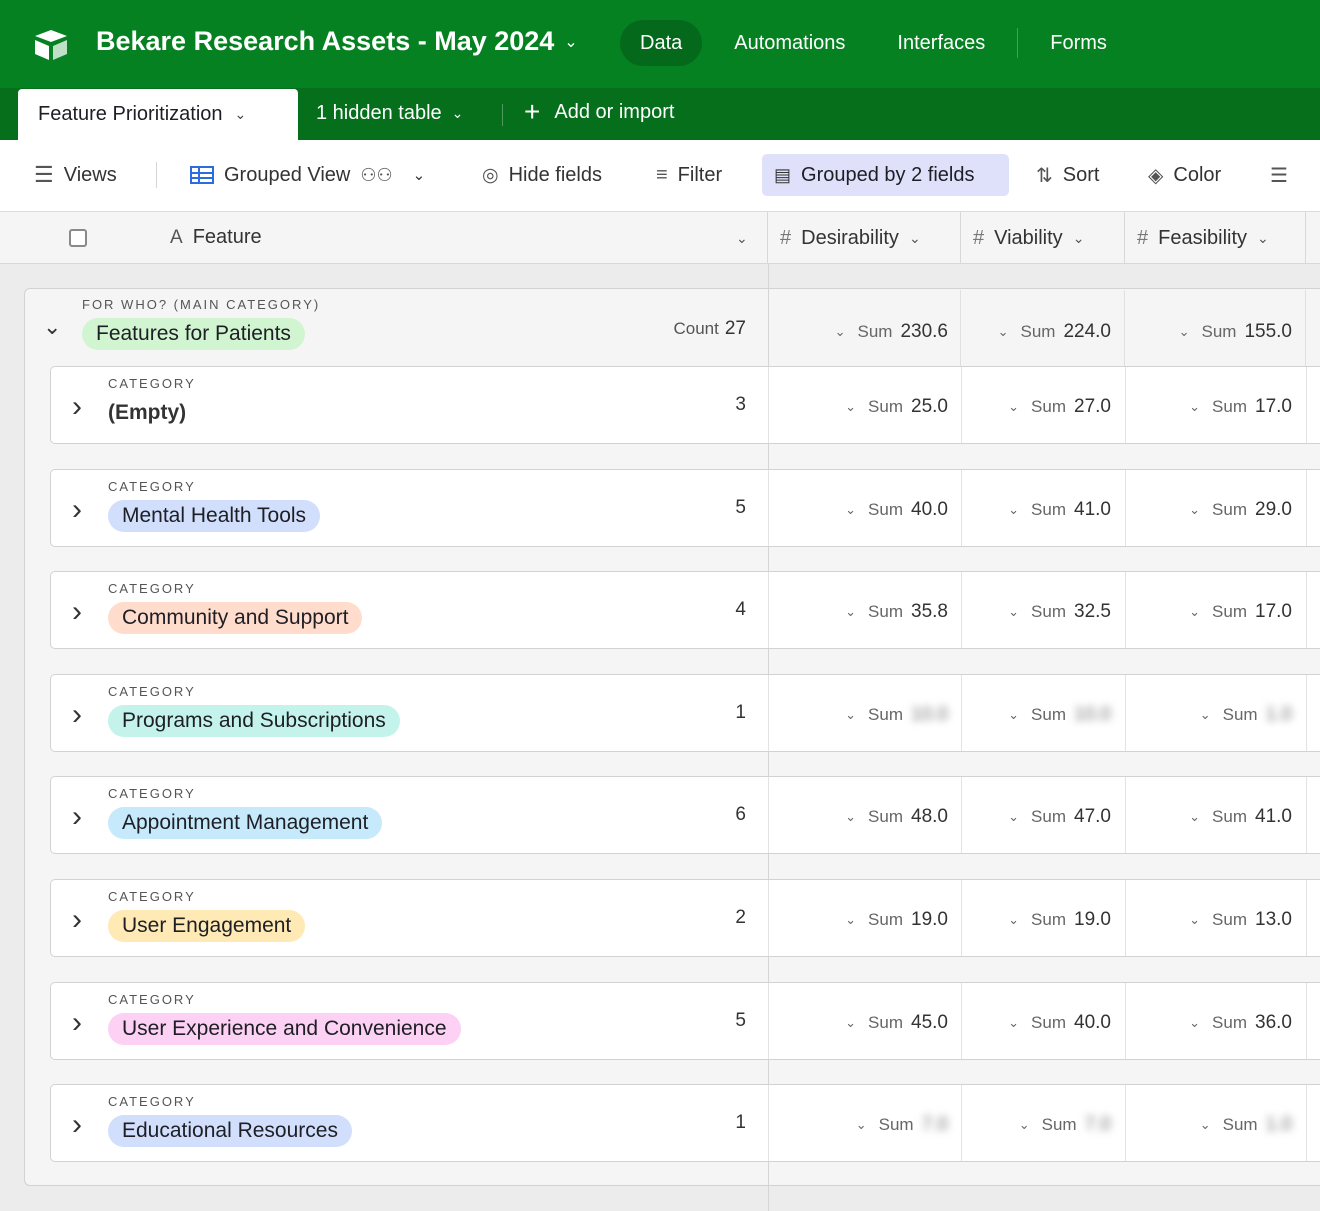 The width and height of the screenshot is (1320, 1211). What do you see at coordinates (158, 114) in the screenshot?
I see `tab-feature-prioritization: Feature Prioritization ⌄` at bounding box center [158, 114].